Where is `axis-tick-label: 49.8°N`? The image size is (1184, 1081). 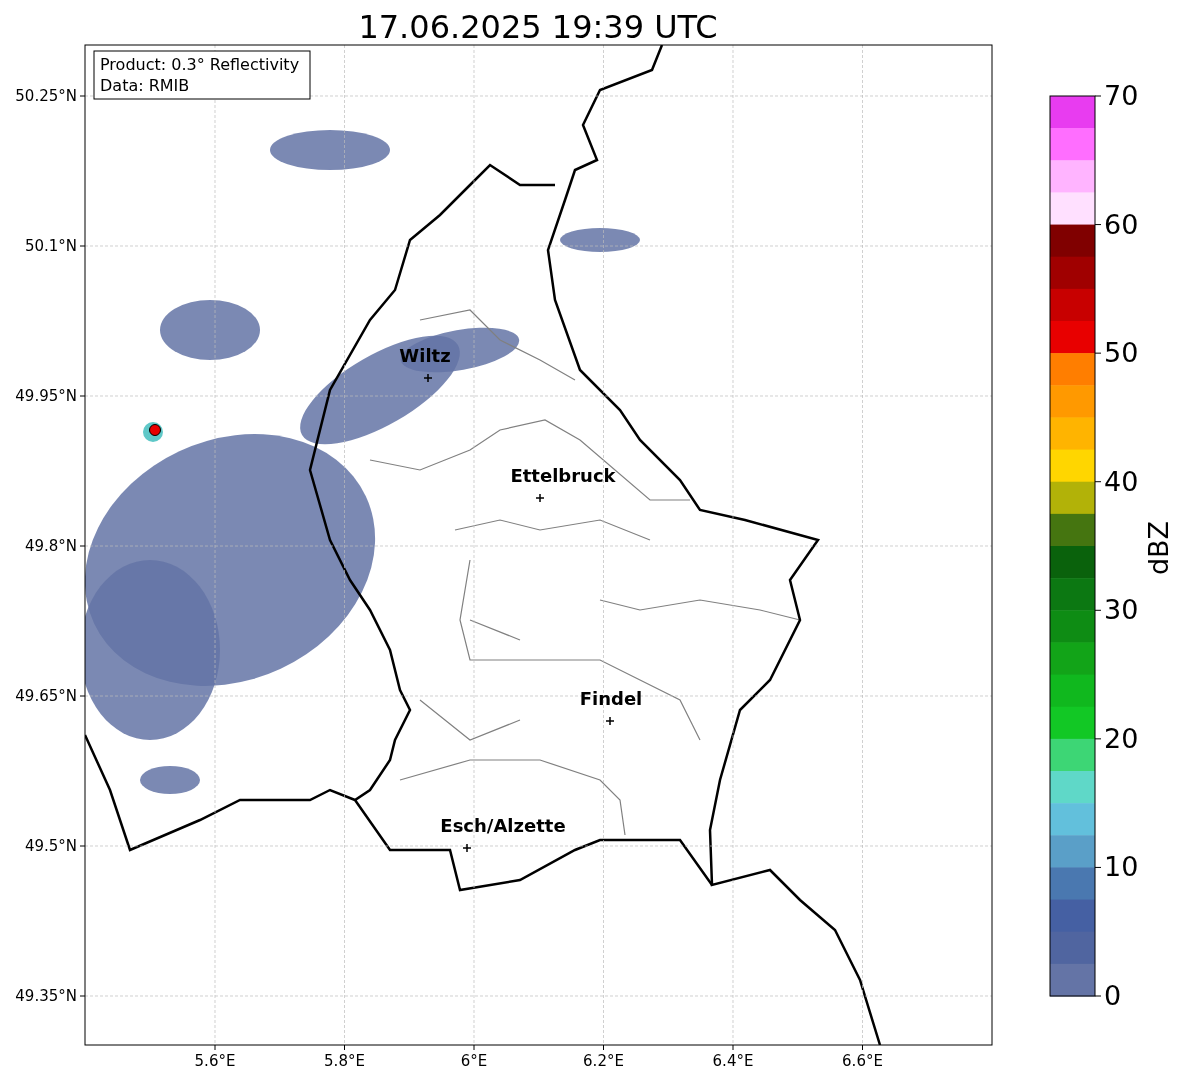
axis-tick-label: 49.8°N is located at coordinates (50, 546).